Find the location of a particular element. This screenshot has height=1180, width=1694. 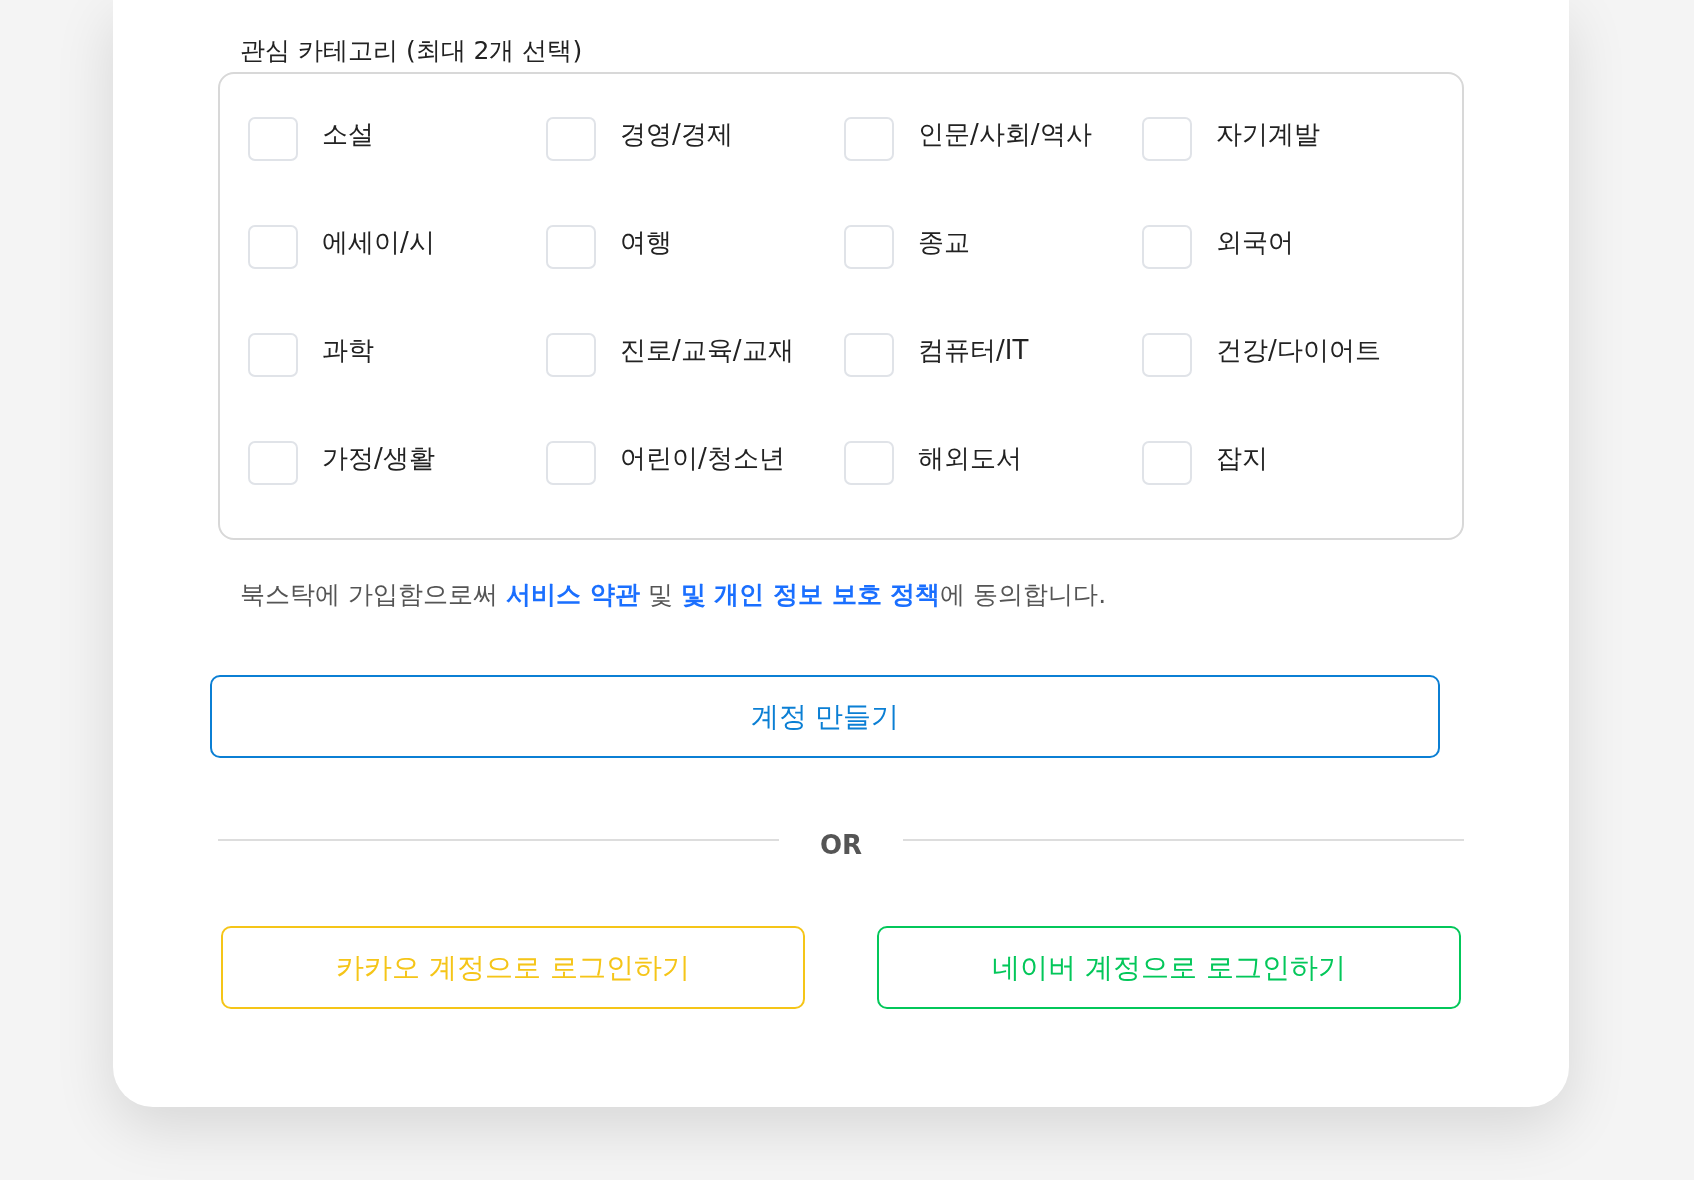

checkbox-label: 어린이/청소년 is located at coordinates (702, 458).